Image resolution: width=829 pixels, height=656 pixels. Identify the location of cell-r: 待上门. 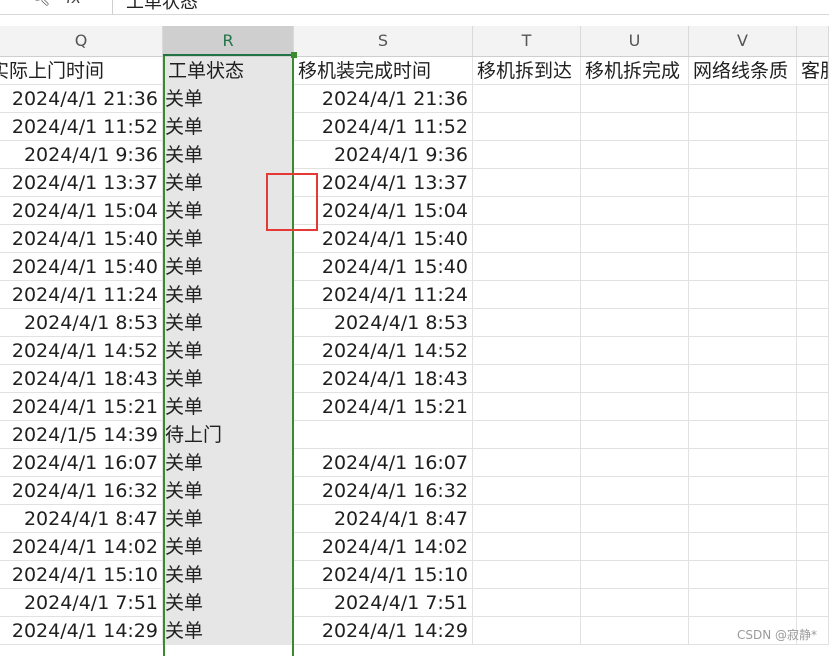
(228, 435).